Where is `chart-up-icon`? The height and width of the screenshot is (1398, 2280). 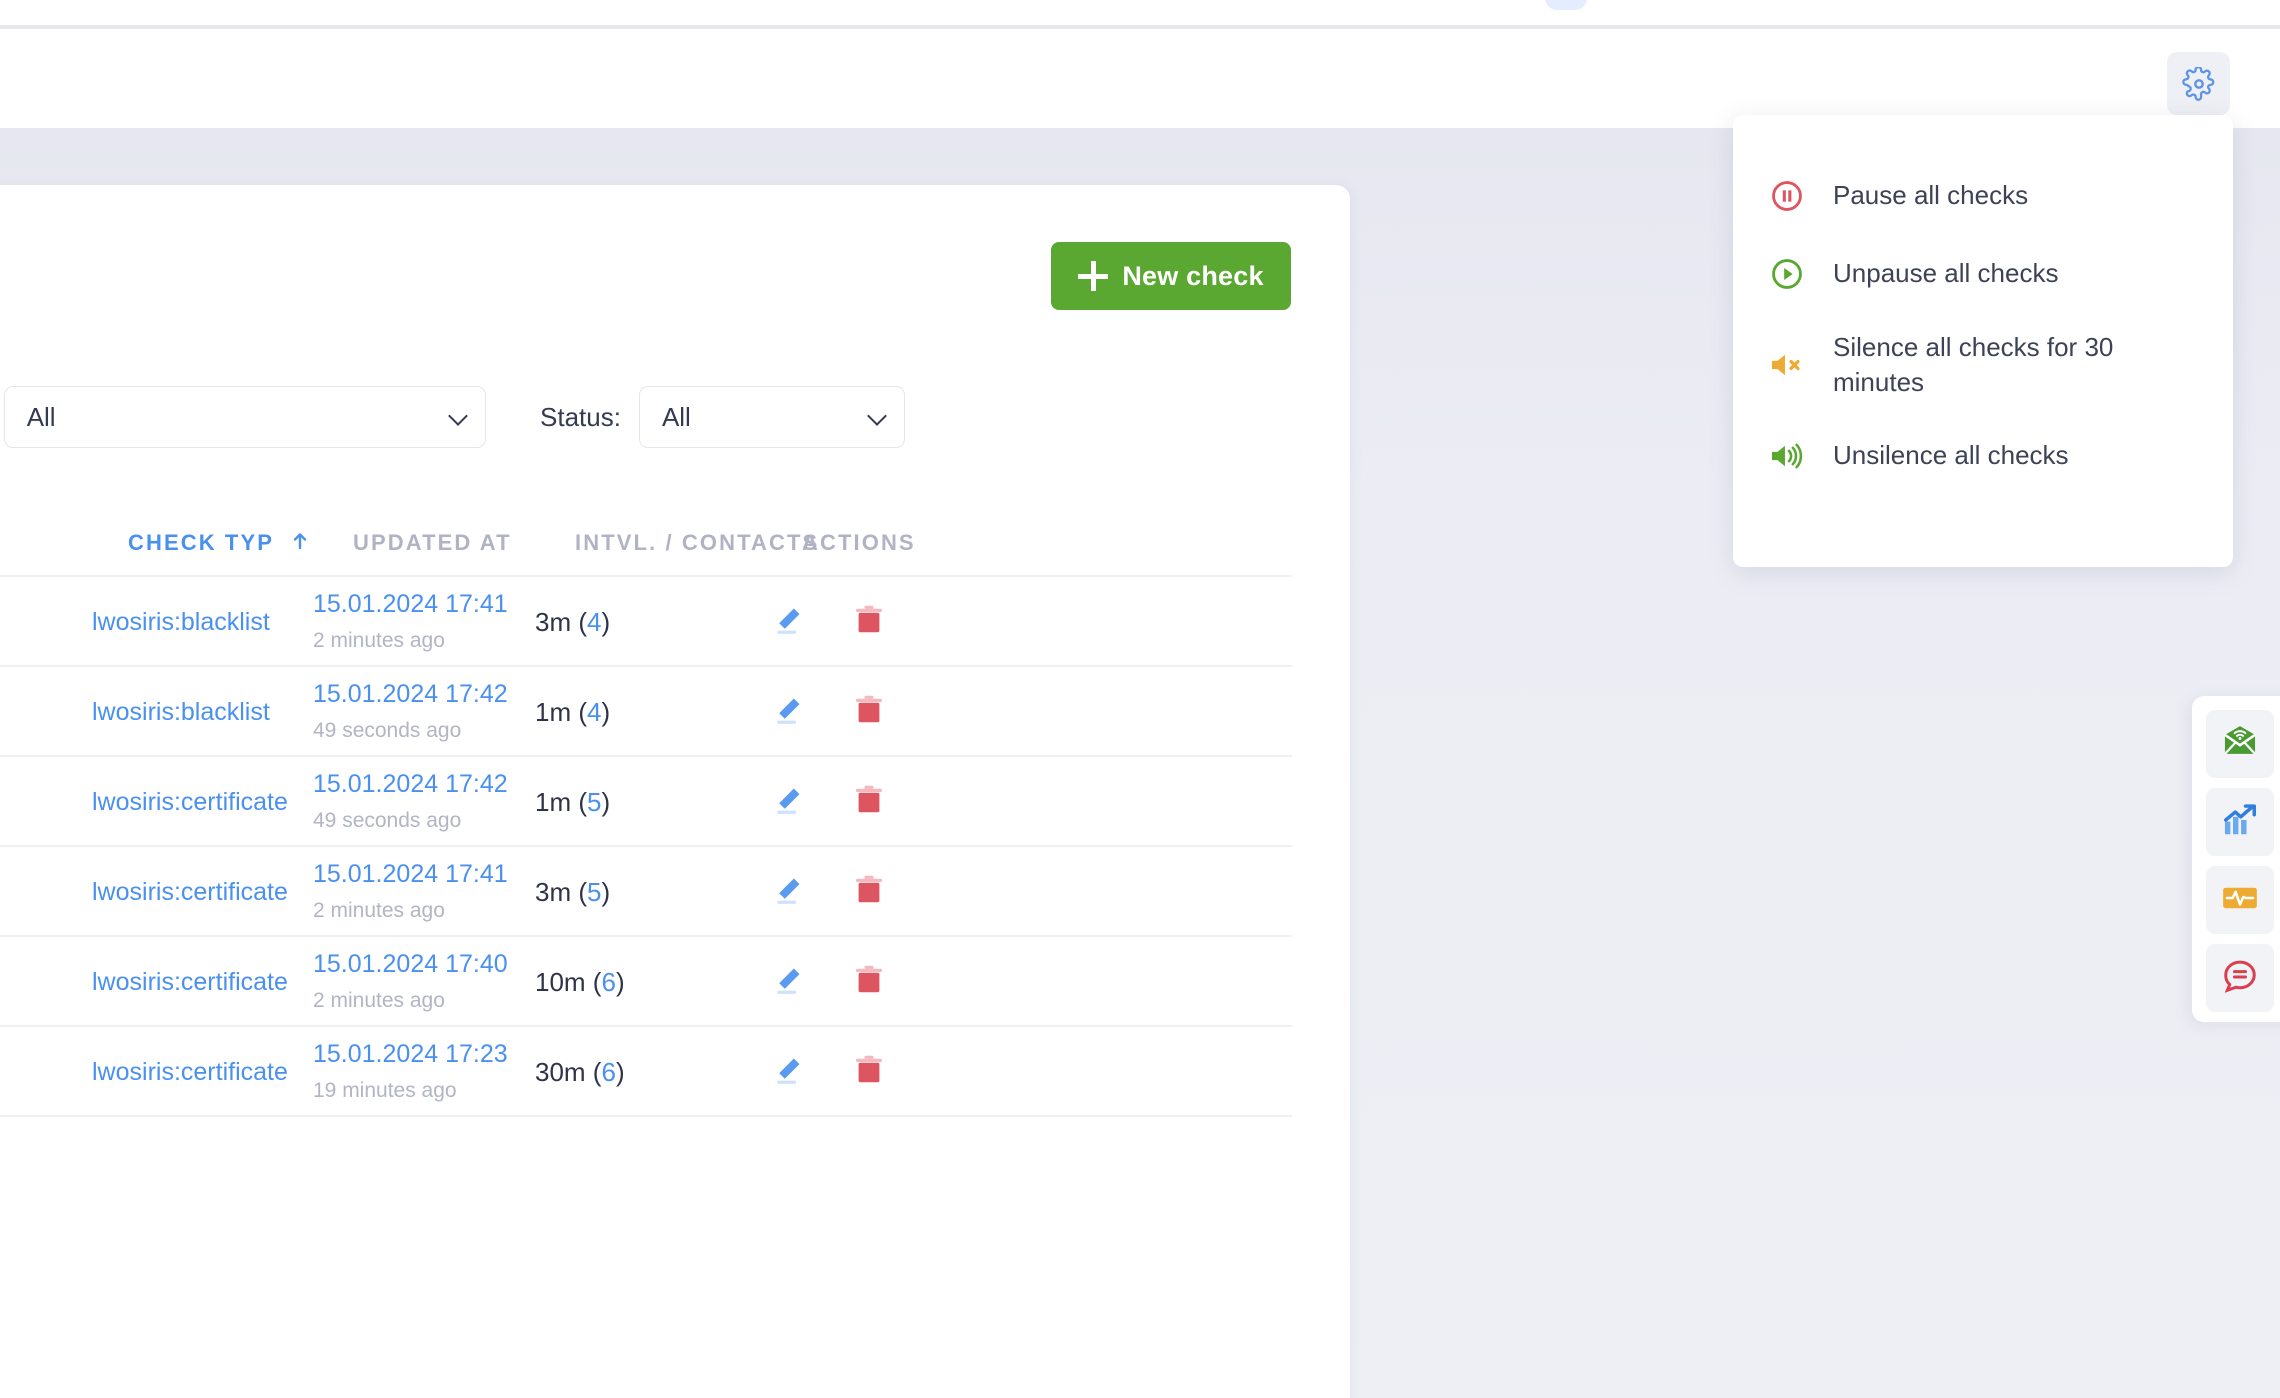 chart-up-icon is located at coordinates (2240, 822).